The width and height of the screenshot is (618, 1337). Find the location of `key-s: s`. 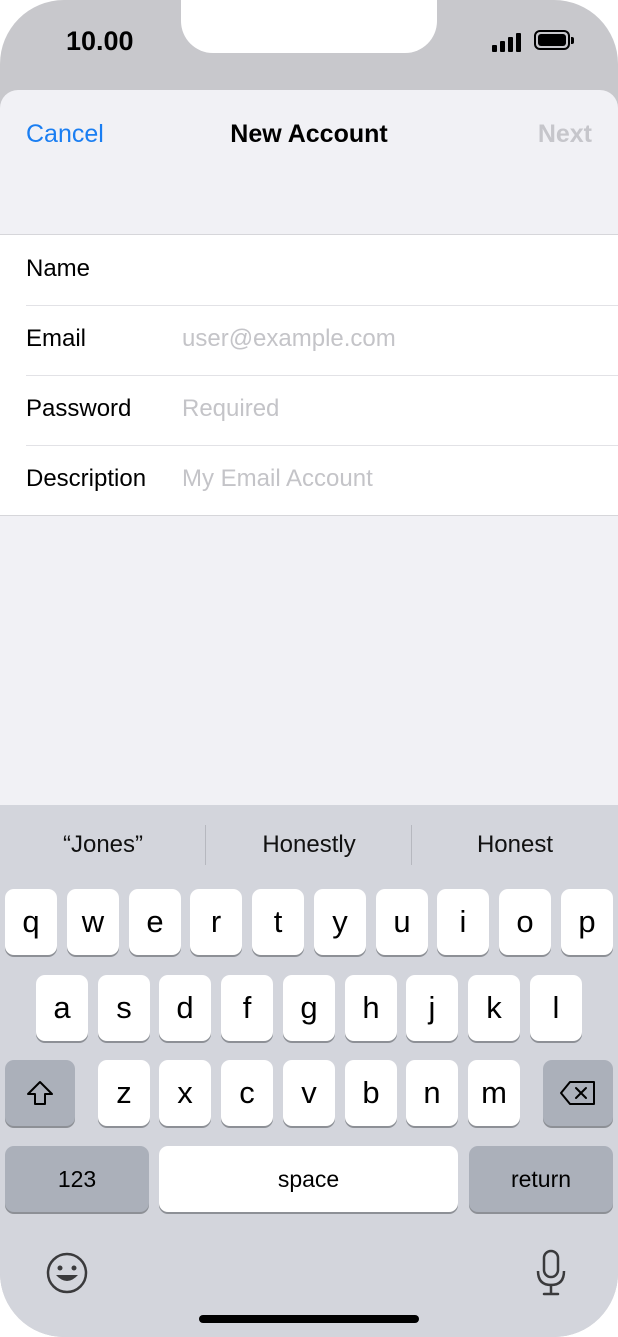

key-s: s is located at coordinates (124, 1008).